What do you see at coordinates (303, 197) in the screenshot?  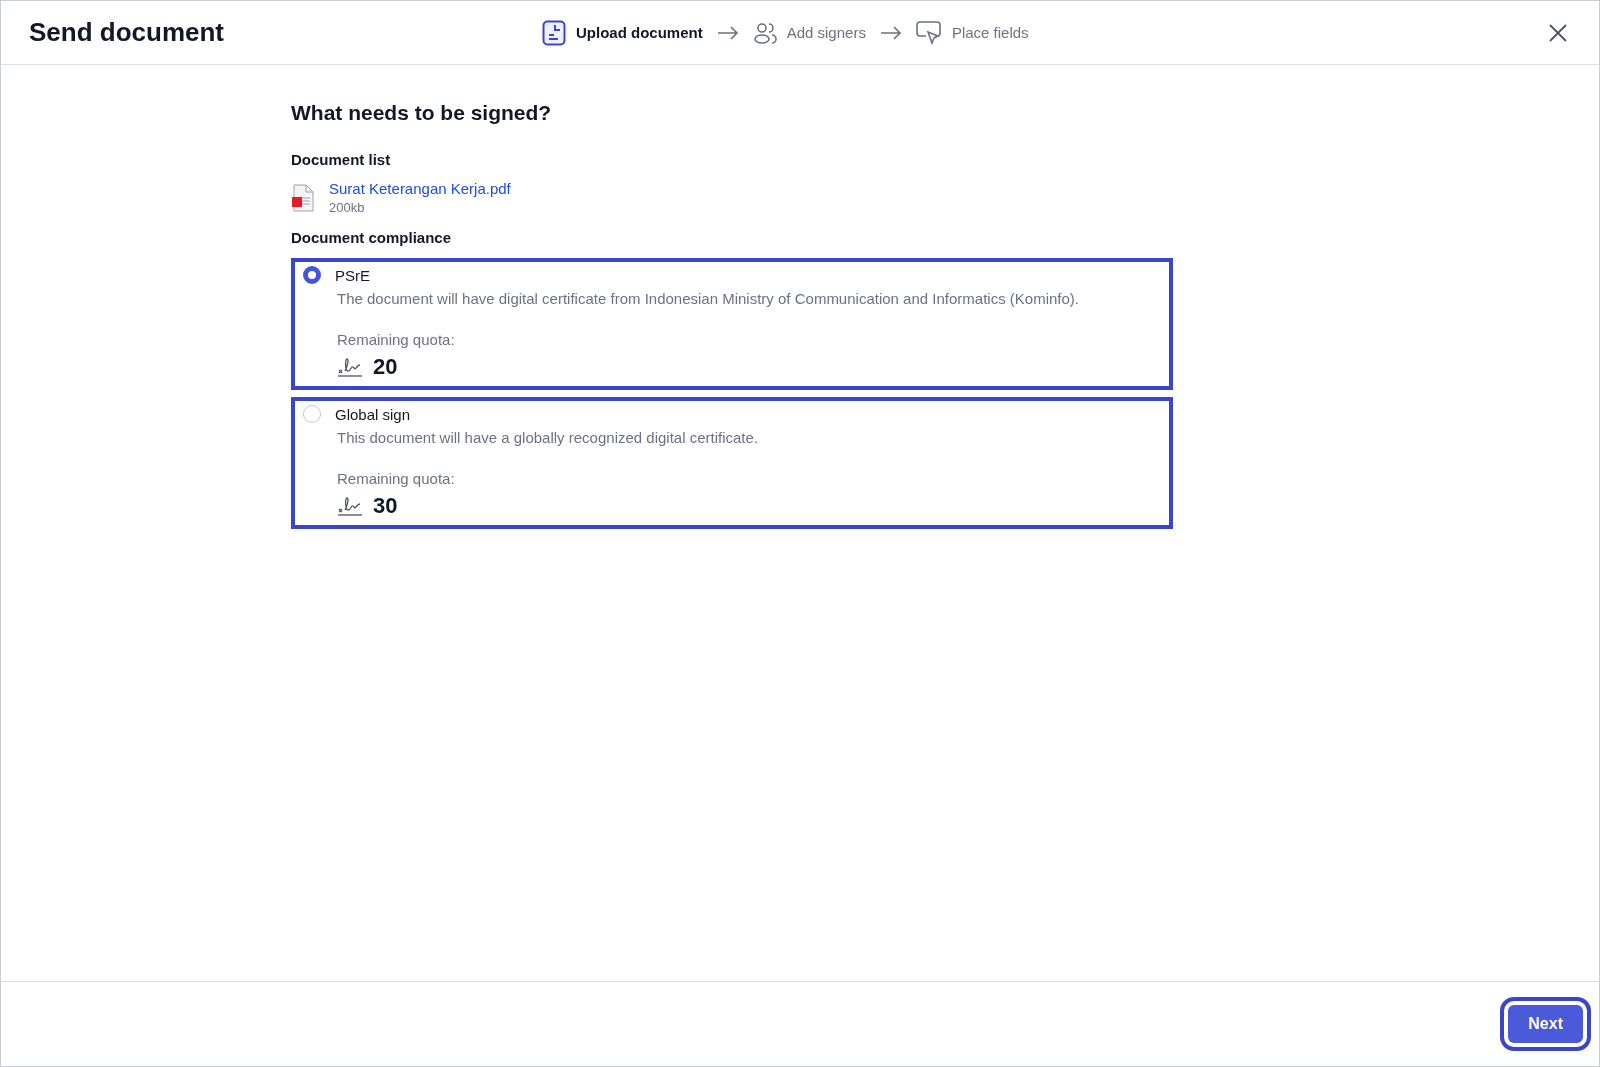 I see `pdf-file-icon` at bounding box center [303, 197].